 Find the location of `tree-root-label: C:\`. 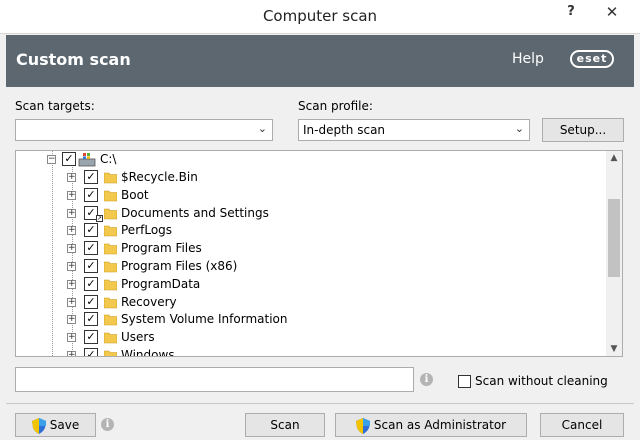

tree-root-label: C:\ is located at coordinates (108, 159).